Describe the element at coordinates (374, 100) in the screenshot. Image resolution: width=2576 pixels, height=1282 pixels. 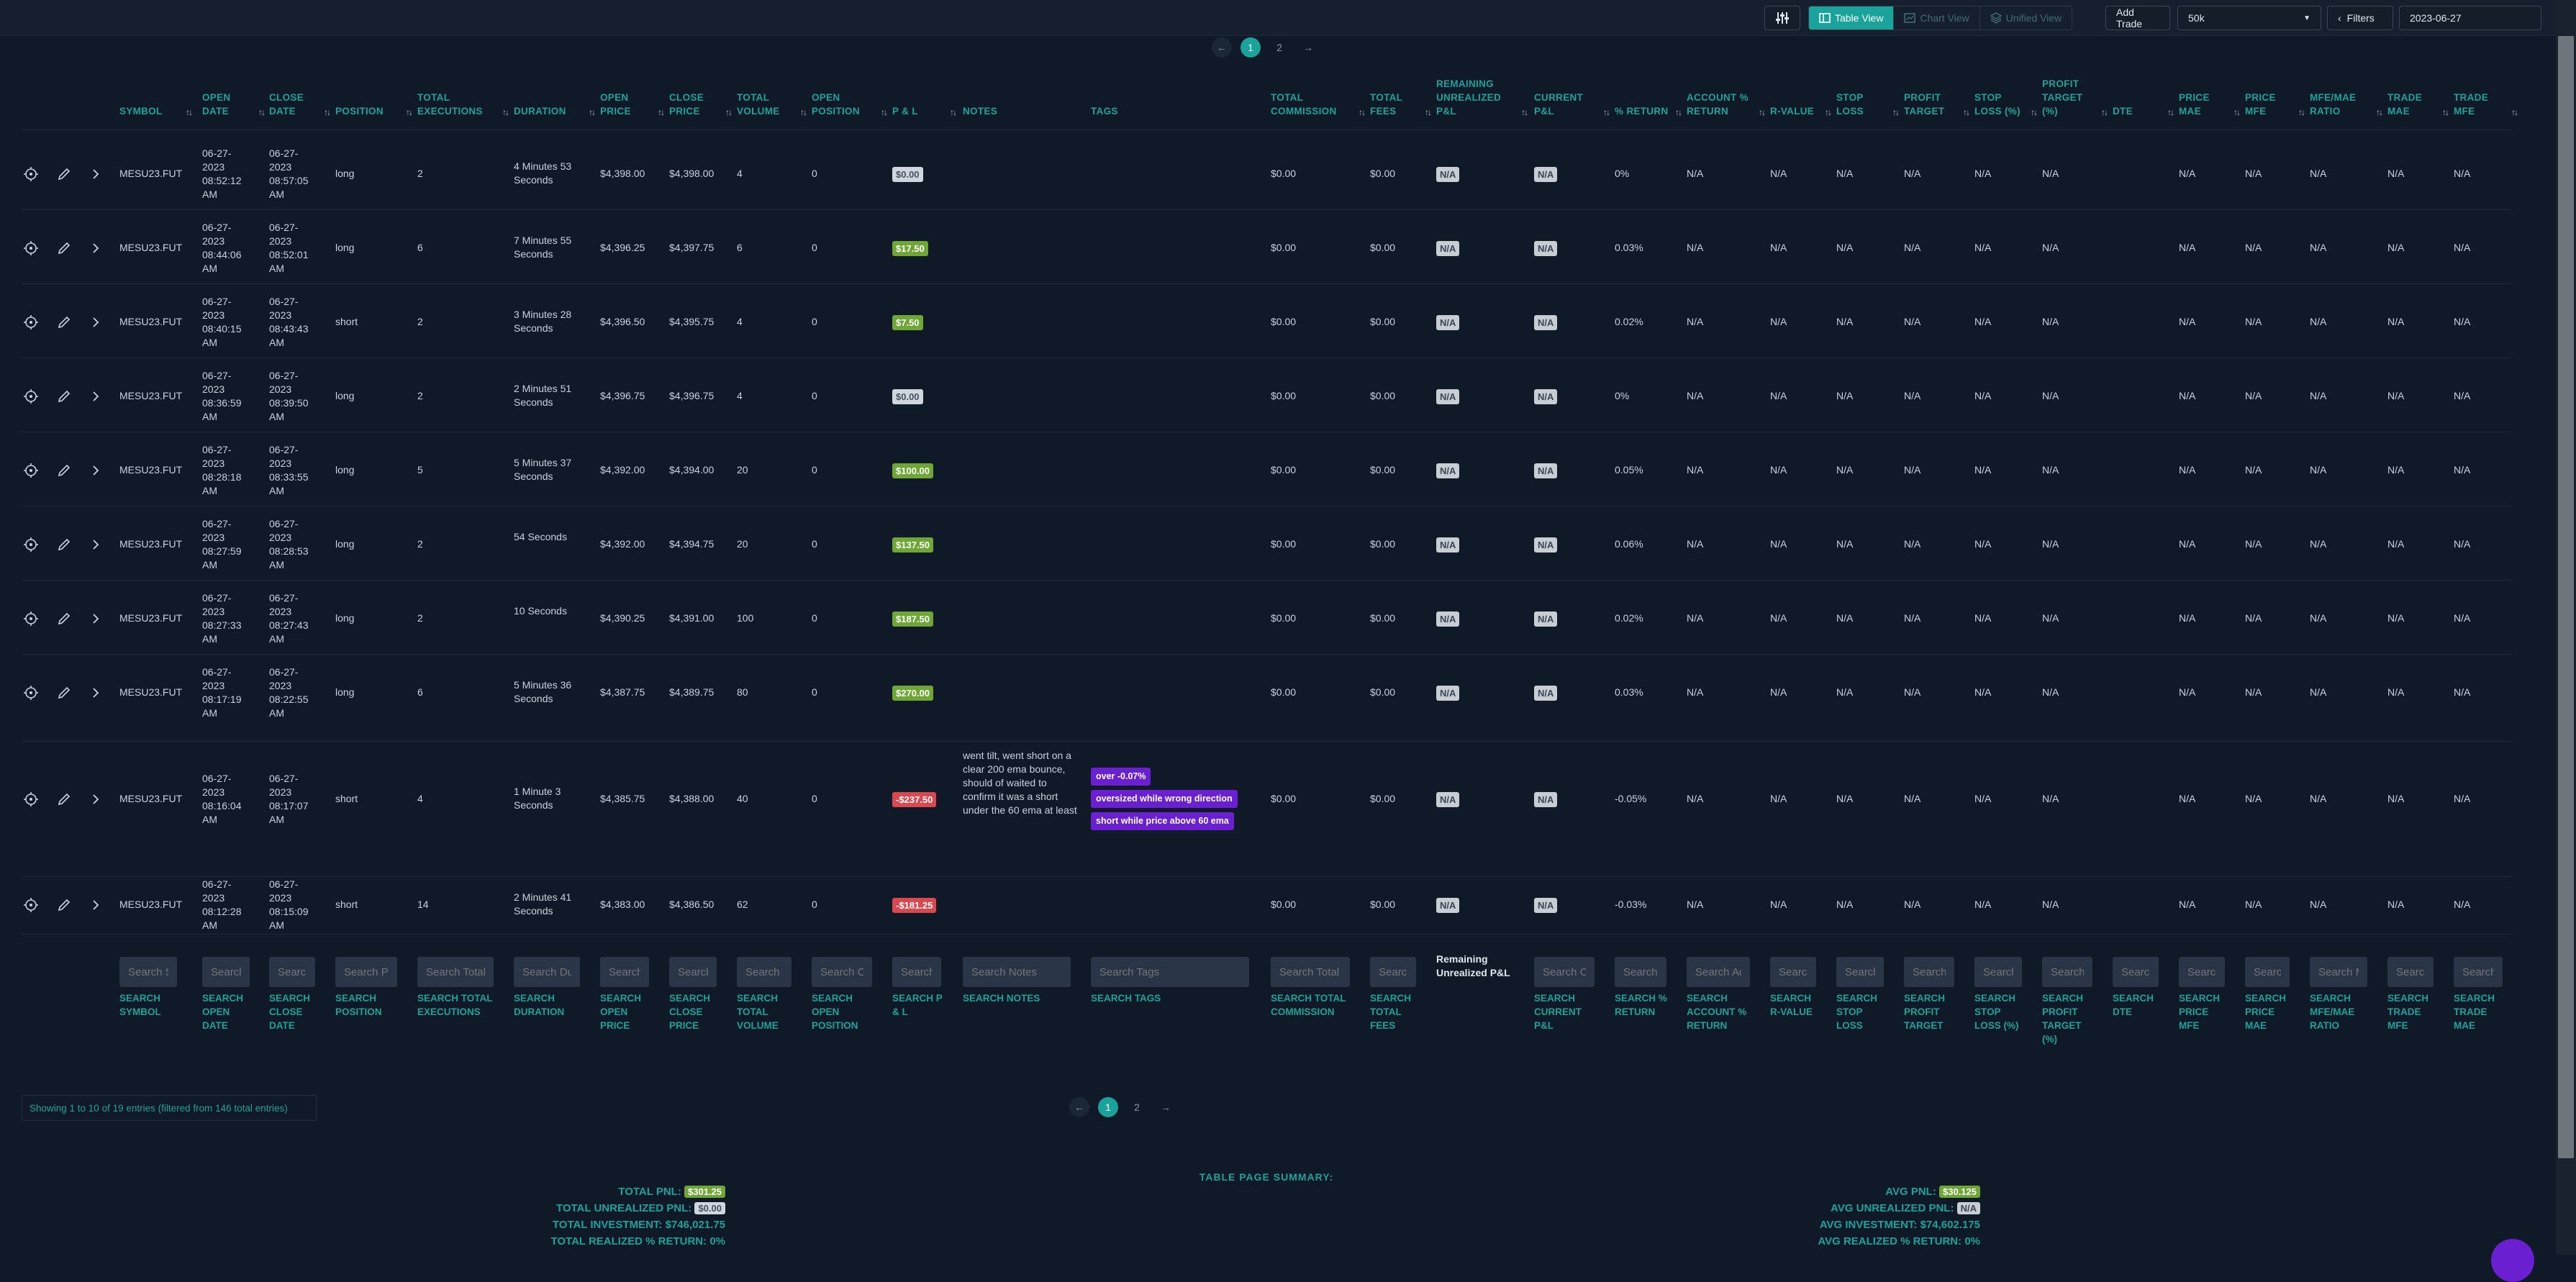
I see `column-header: POSITION ↑↓` at that location.